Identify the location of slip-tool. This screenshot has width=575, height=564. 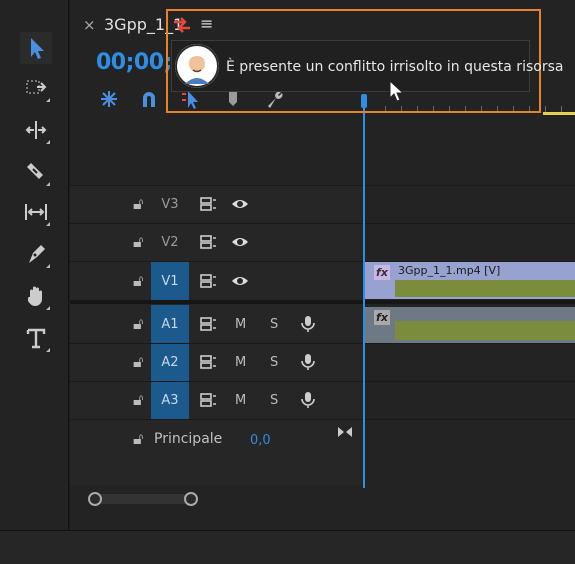
(36, 212).